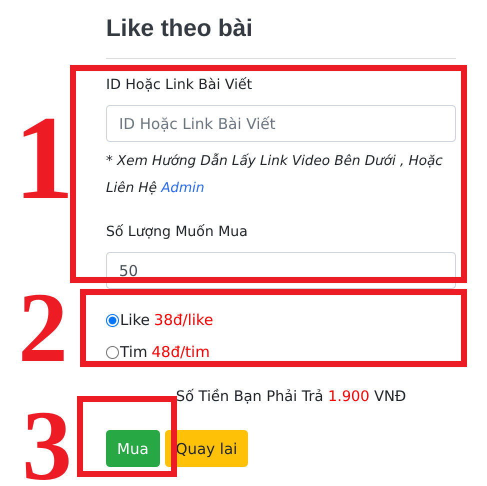 The width and height of the screenshot is (487, 486). Describe the element at coordinates (184, 320) in the screenshot. I see `price-text: 38đ/like` at that location.